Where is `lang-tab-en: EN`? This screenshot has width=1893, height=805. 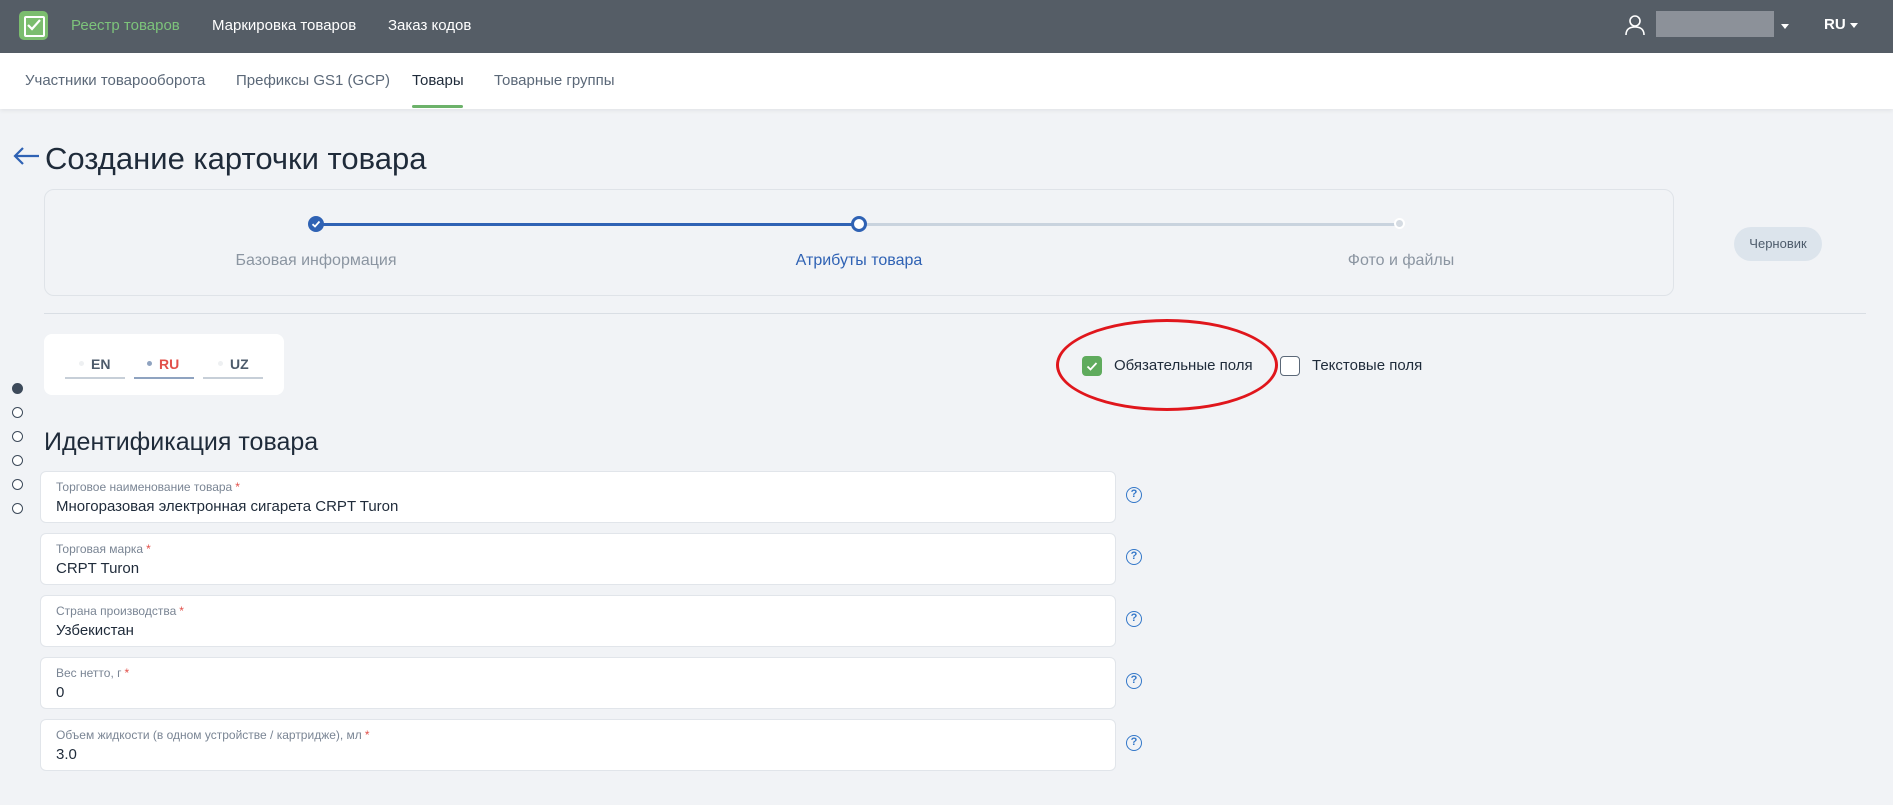
lang-tab-en: EN is located at coordinates (94, 364).